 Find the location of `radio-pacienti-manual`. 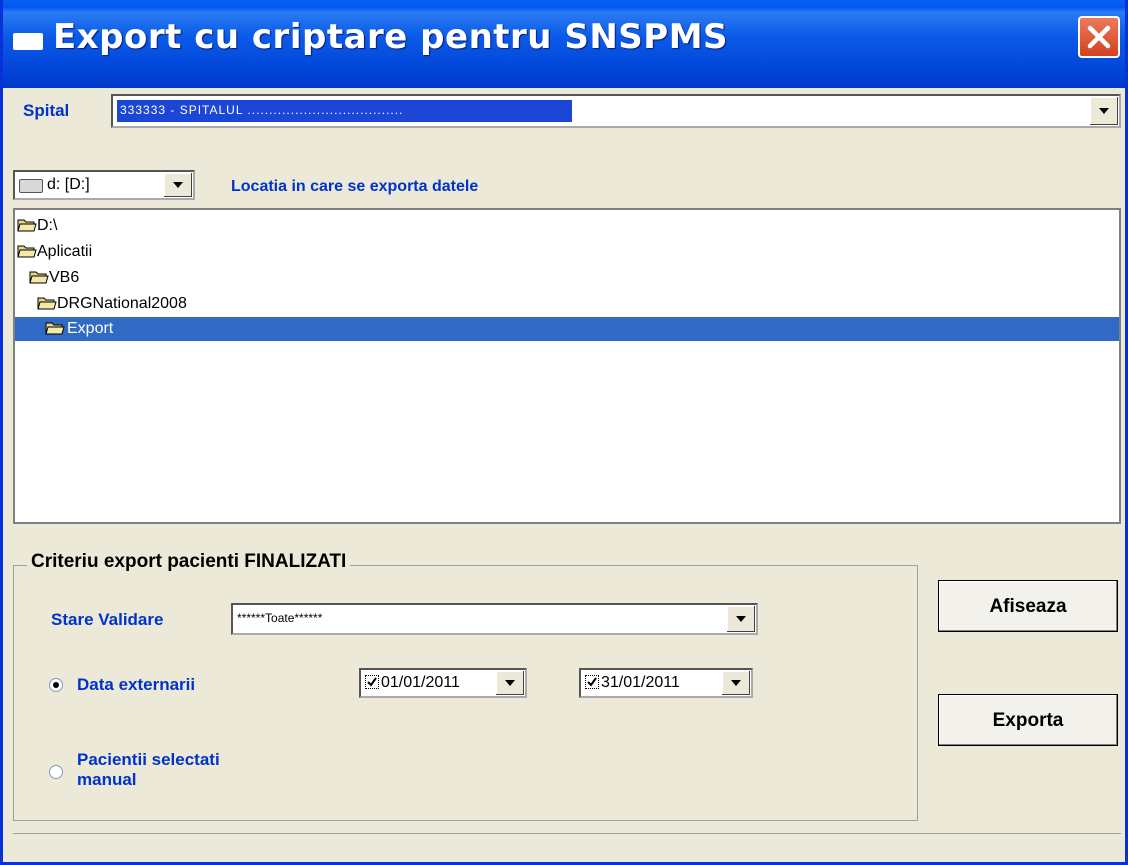

radio-pacienti-manual is located at coordinates (56, 772).